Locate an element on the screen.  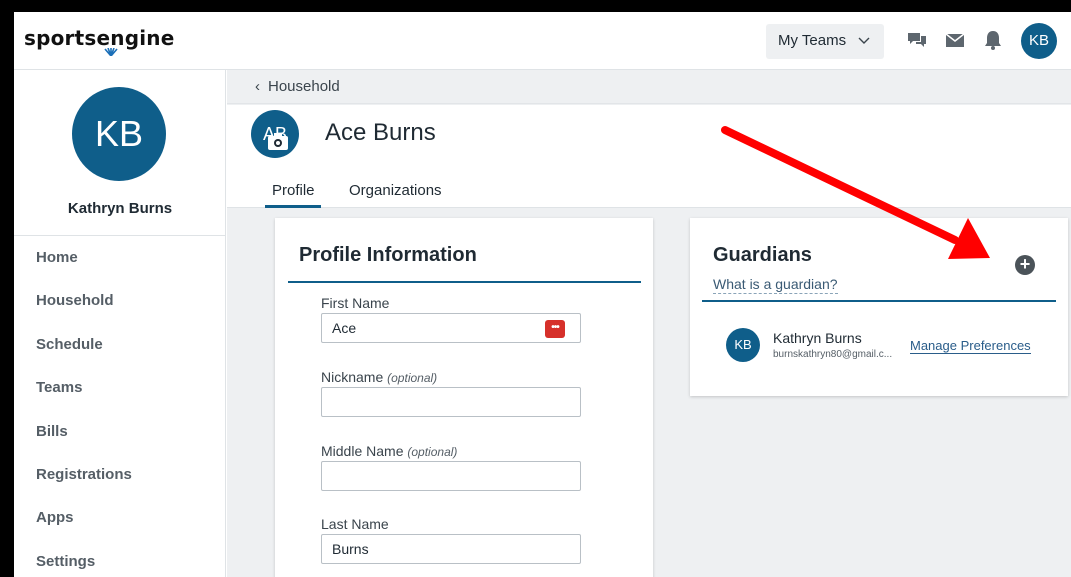
password-manager-icon: ••• is located at coordinates (555, 329).